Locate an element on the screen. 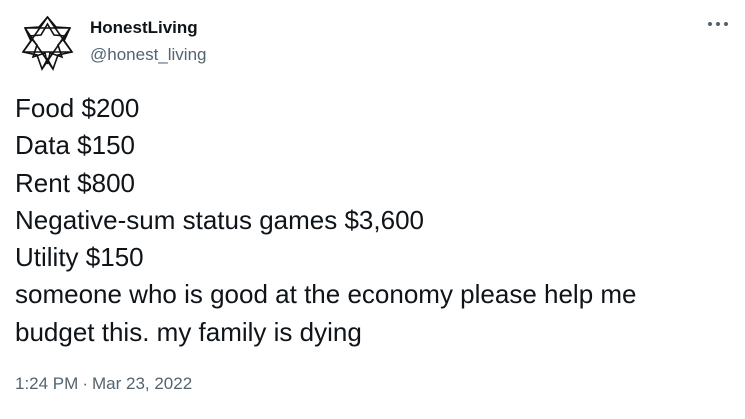 This screenshot has height=419, width=745. tweet-line: Utility $150 is located at coordinates (79, 257).